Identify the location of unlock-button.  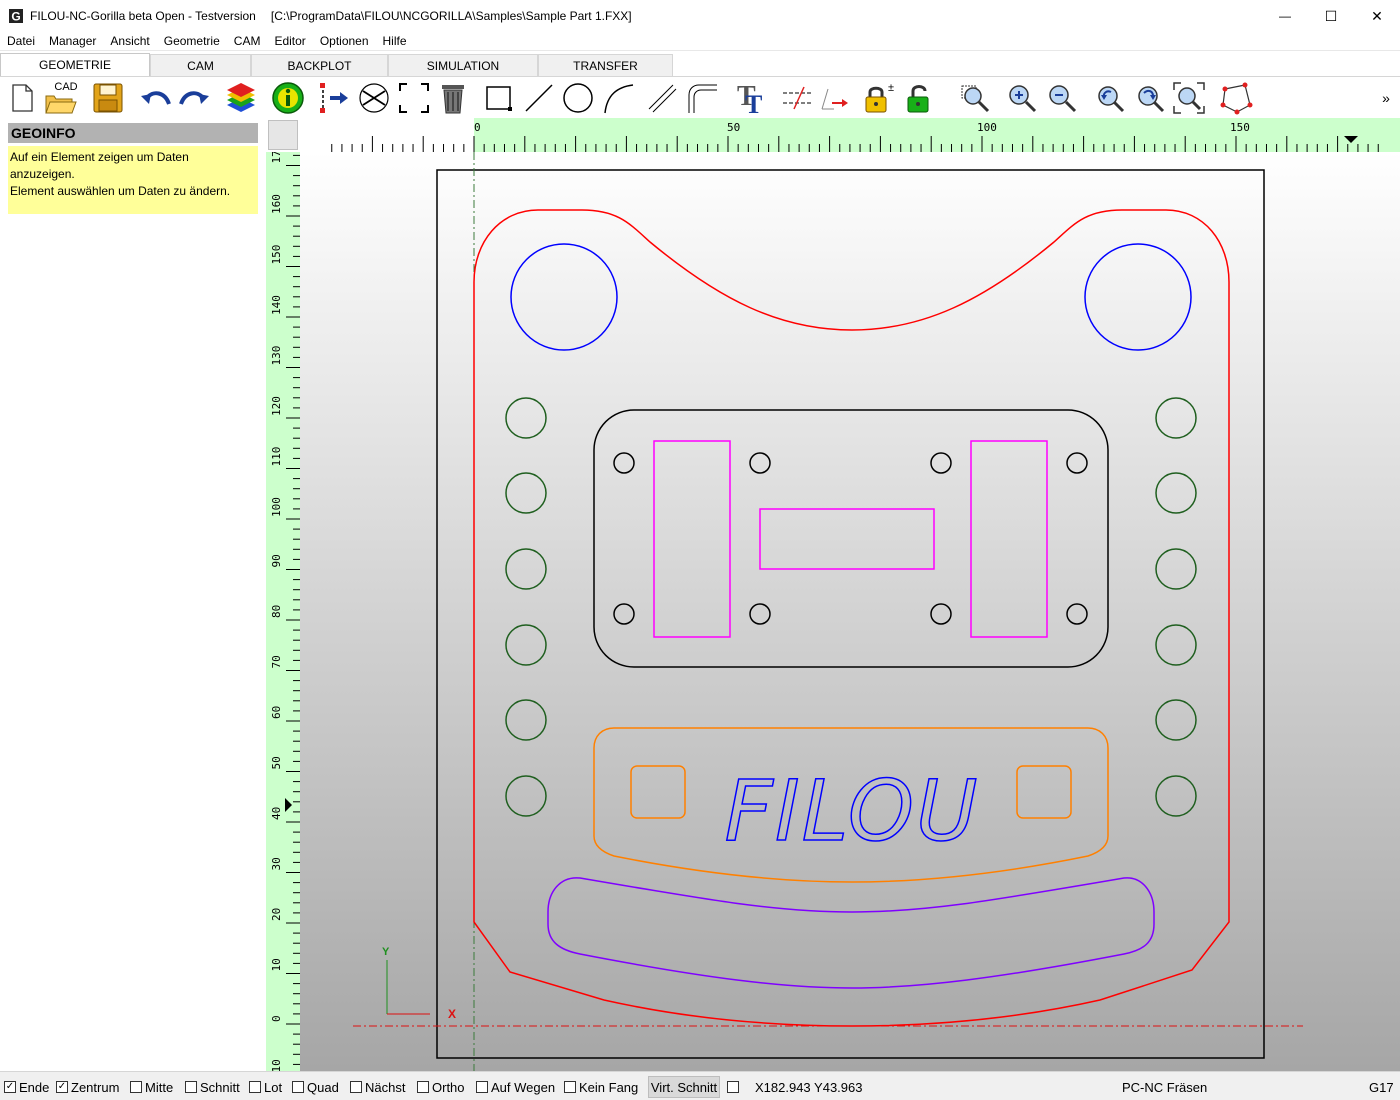
(917, 98).